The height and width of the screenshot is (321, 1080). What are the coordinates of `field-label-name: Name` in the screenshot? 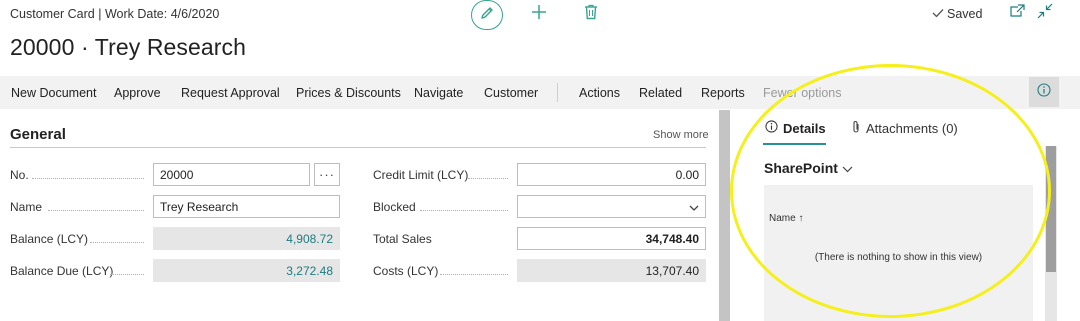 It's located at (26, 207).